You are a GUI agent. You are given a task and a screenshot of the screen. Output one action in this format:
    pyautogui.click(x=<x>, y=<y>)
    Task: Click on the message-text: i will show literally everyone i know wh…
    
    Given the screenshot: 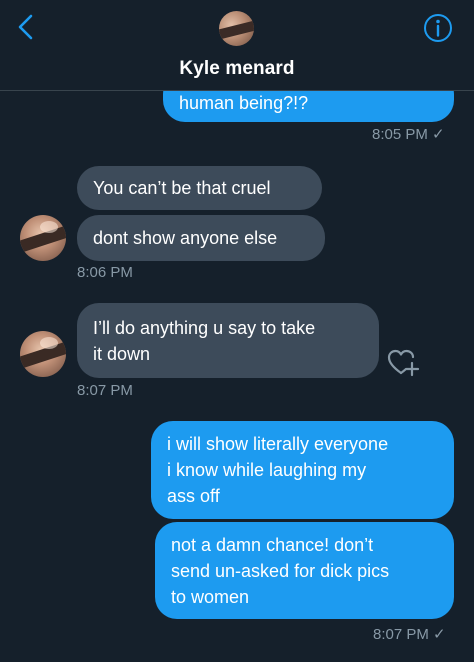 What is the action you would take?
    pyautogui.click(x=278, y=470)
    